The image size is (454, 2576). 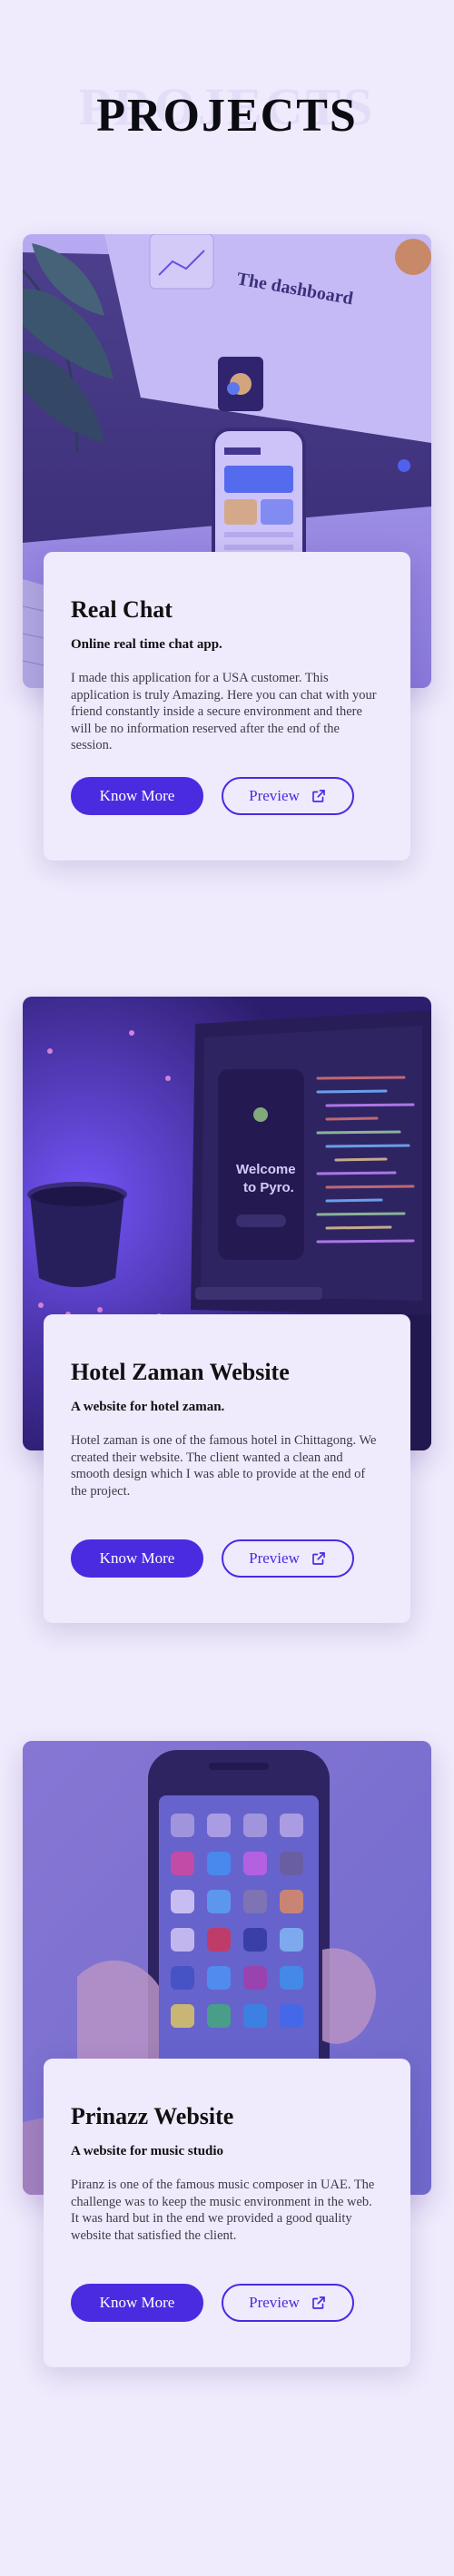 I want to click on page-title: PROJECTS, so click(x=227, y=116).